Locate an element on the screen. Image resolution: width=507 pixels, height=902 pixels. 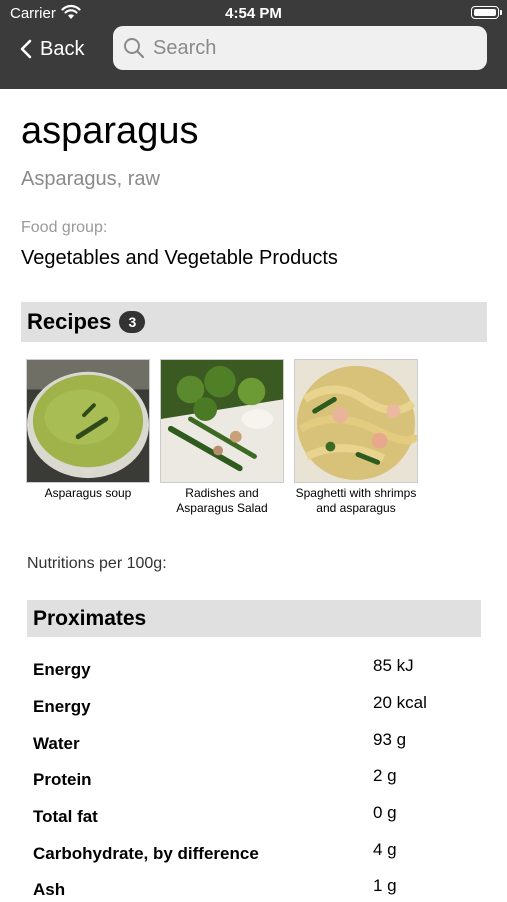
recipe-caption: Radishes and Asparagus Salad is located at coordinates (222, 500).